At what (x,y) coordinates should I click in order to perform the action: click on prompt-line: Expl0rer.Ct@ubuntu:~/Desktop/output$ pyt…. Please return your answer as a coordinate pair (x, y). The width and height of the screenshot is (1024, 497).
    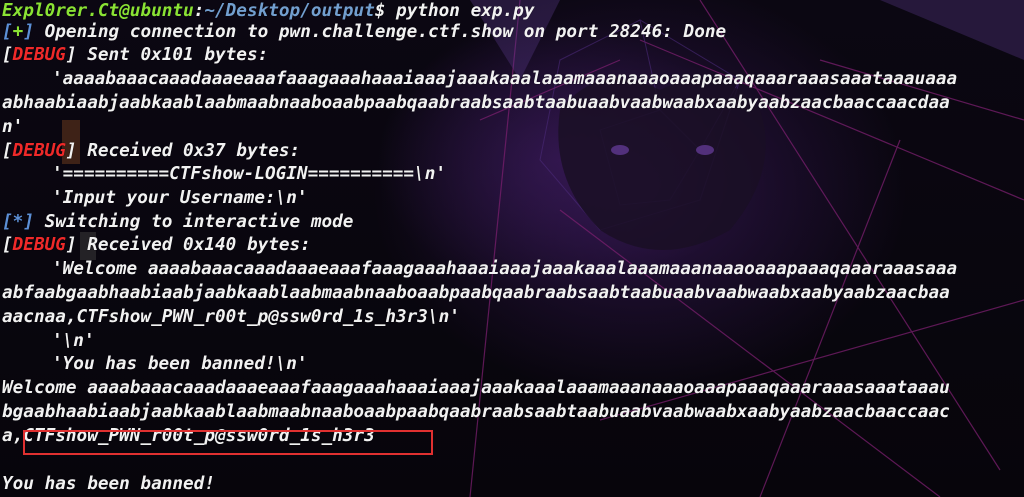
    Looking at the image, I should click on (268, 12).